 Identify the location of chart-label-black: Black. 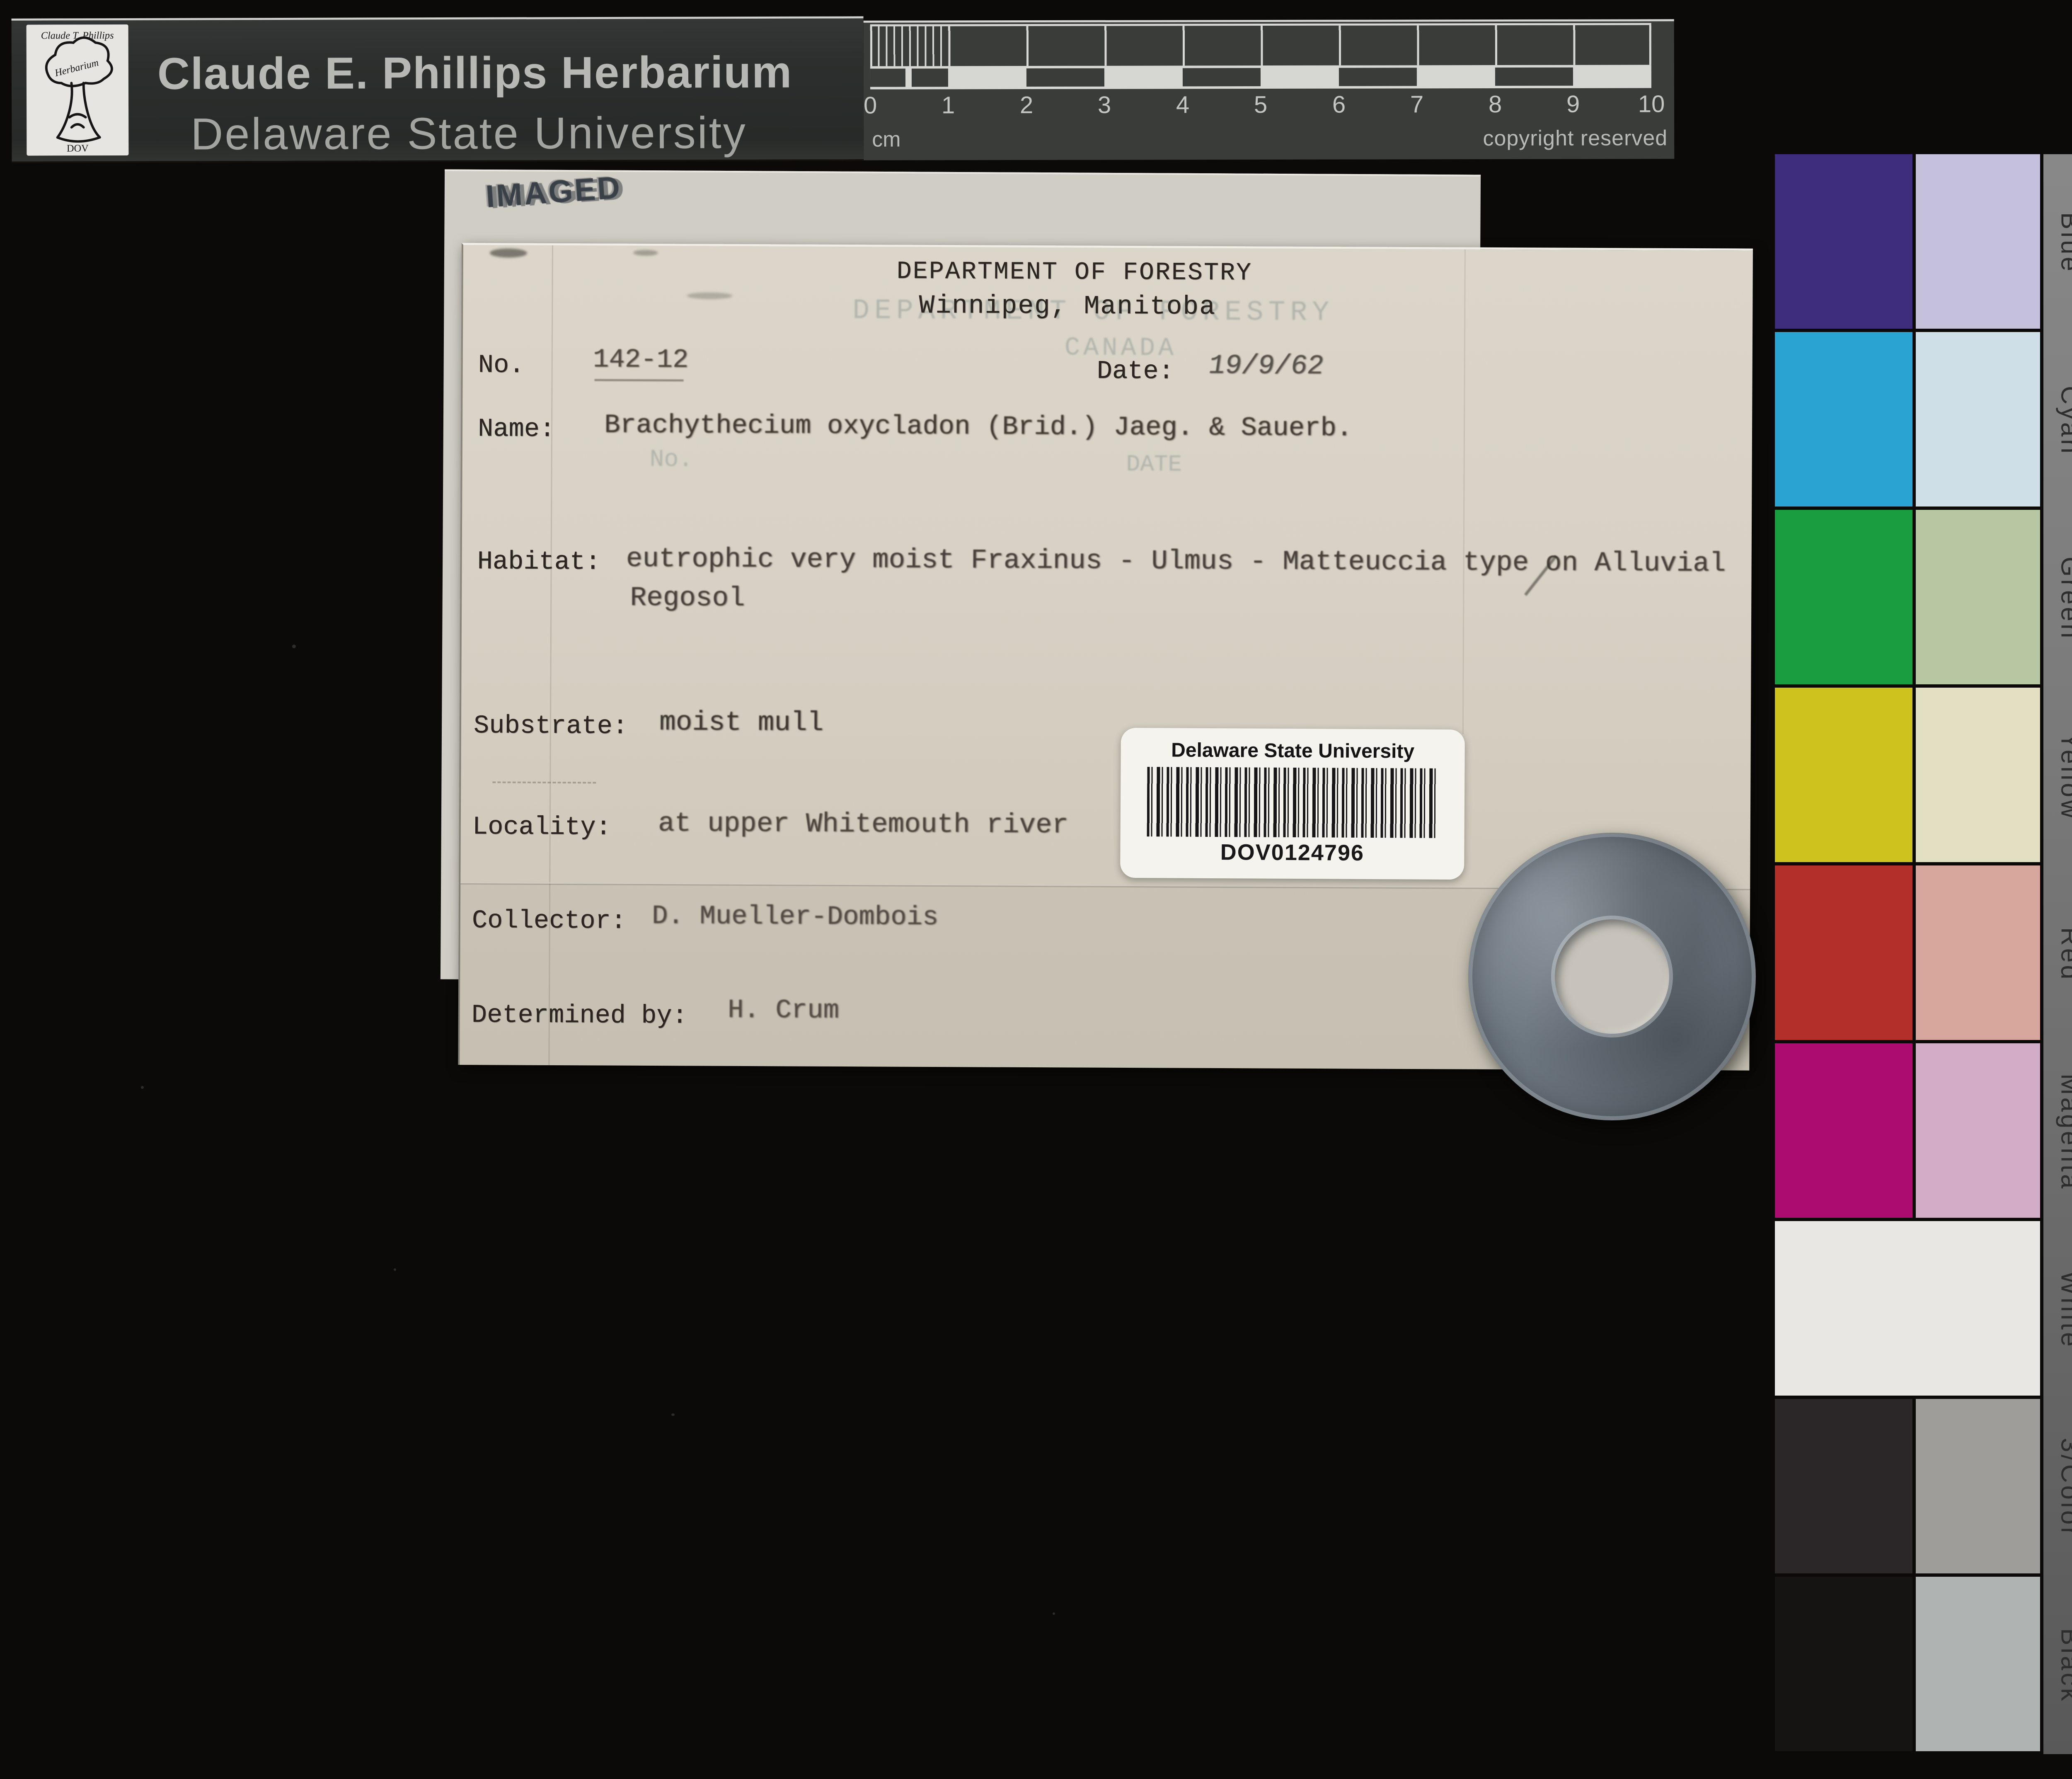
(2063, 1666).